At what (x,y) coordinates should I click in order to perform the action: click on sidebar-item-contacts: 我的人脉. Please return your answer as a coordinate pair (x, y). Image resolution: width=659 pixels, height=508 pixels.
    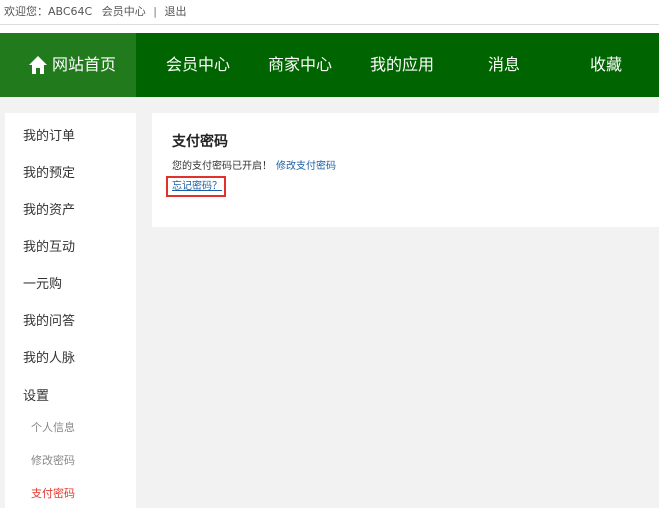
    Looking at the image, I should click on (49, 356).